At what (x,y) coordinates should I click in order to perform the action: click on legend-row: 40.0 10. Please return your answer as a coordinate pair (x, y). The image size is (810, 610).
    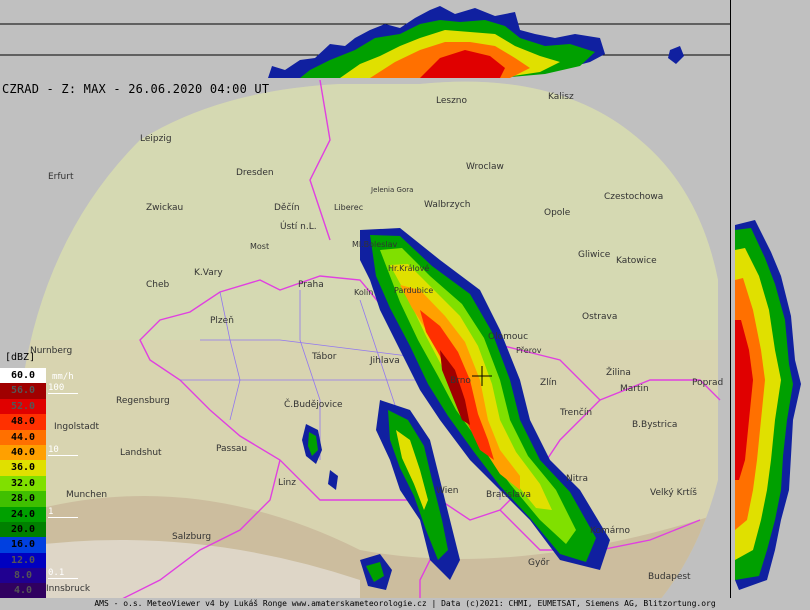
    Looking at the image, I should click on (41, 452).